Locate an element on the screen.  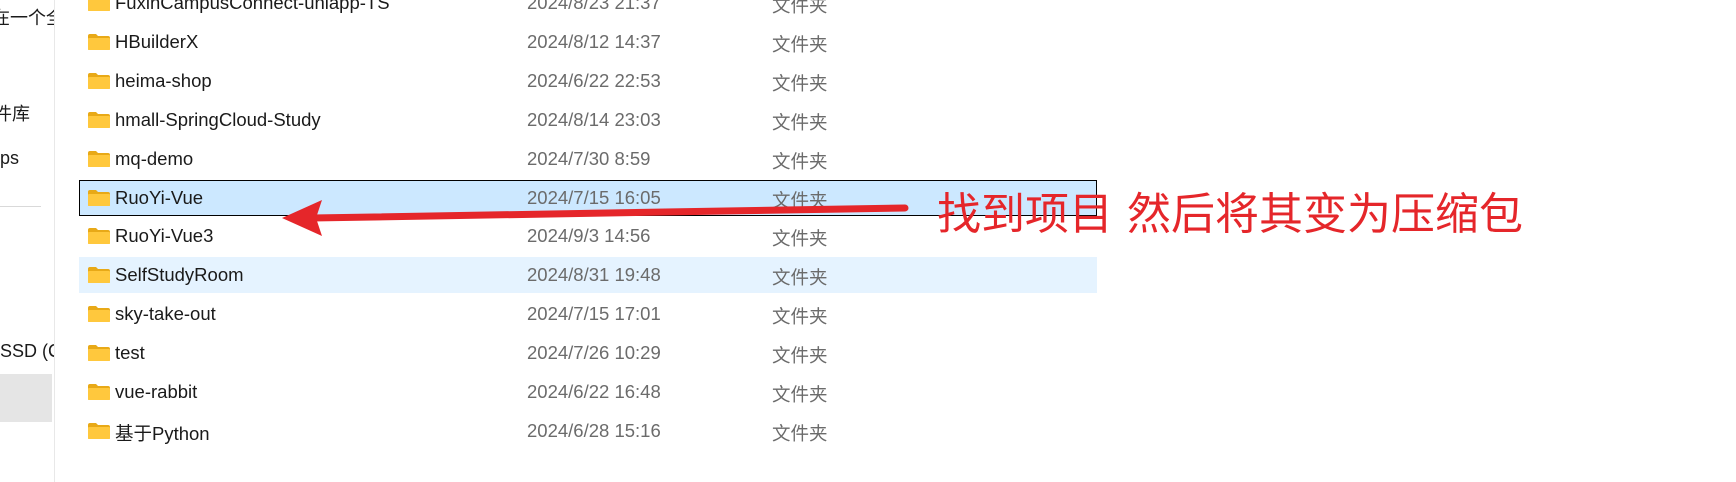
file-row: vue-rabbit 2024/6/22 16:48 文件夹 is located at coordinates (588, 392).